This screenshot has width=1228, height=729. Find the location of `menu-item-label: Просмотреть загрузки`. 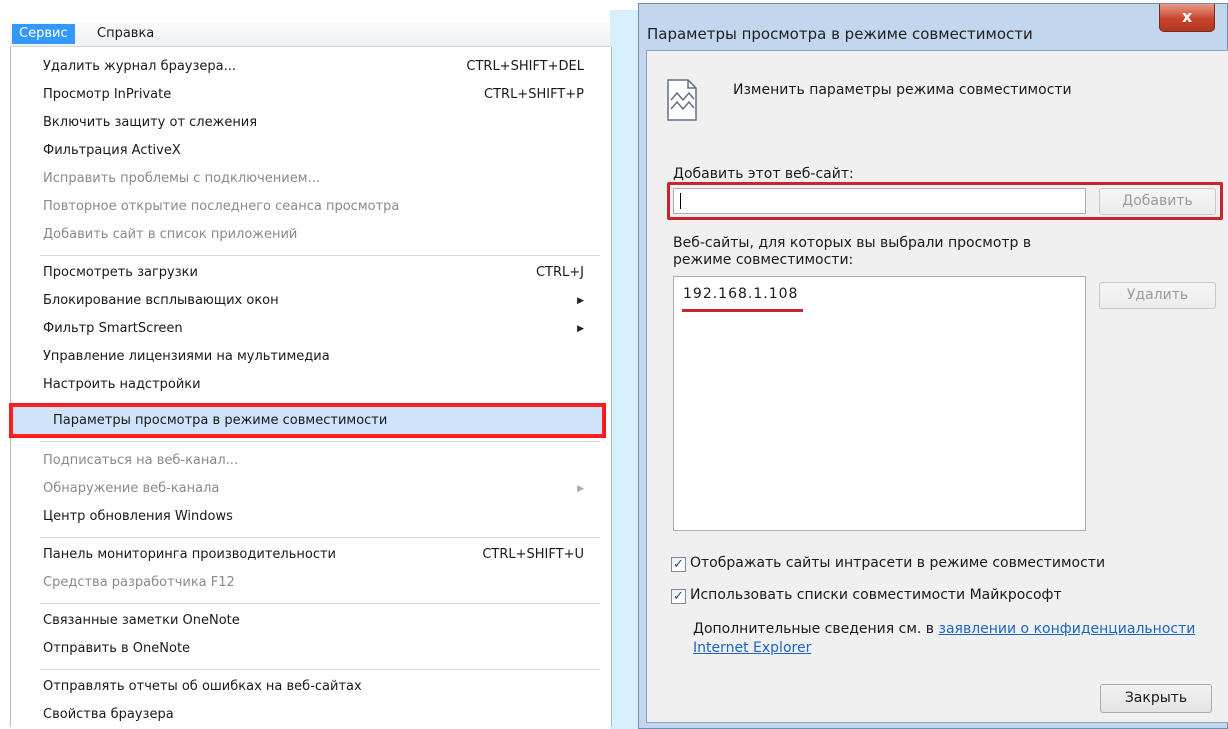

menu-item-label: Просмотреть загрузки is located at coordinates (120, 272).